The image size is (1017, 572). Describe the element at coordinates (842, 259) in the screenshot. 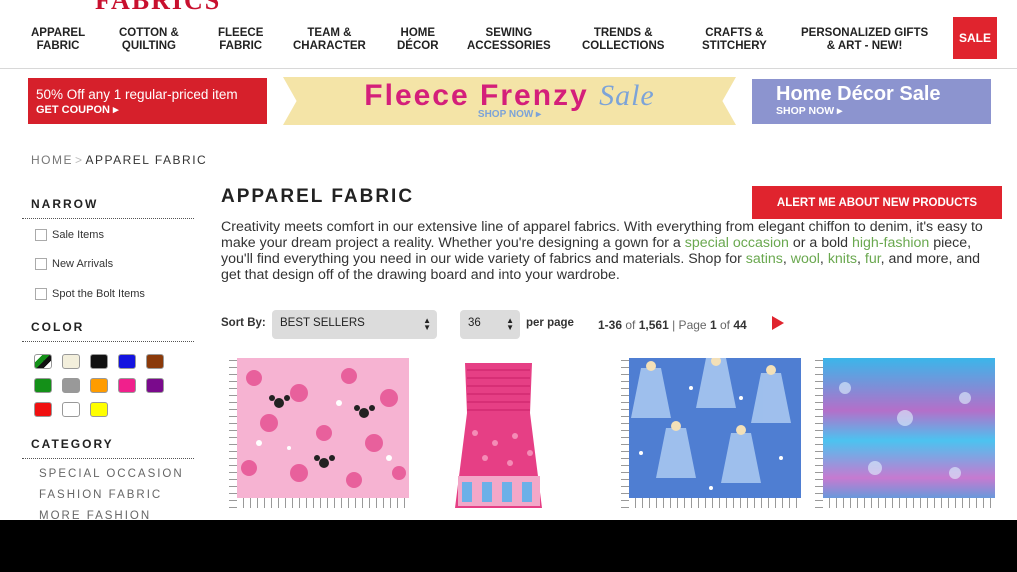

I see `intro-link: knits` at that location.